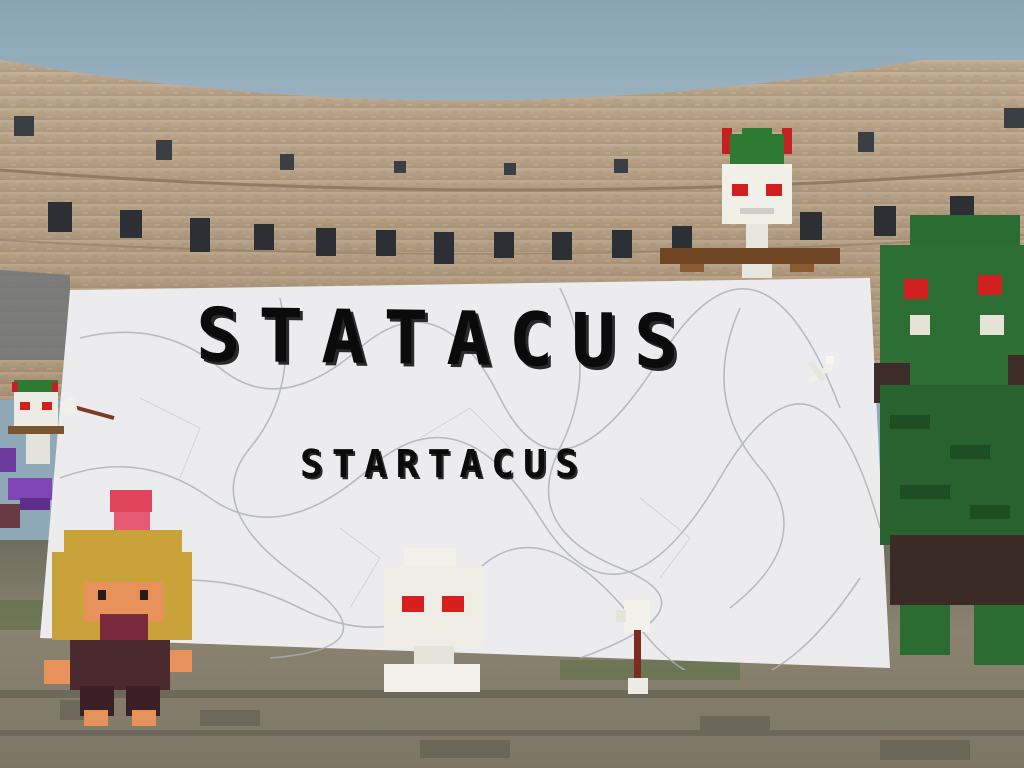  Describe the element at coordinates (949, 440) in the screenshot. I see `green-ogre-icon` at that location.